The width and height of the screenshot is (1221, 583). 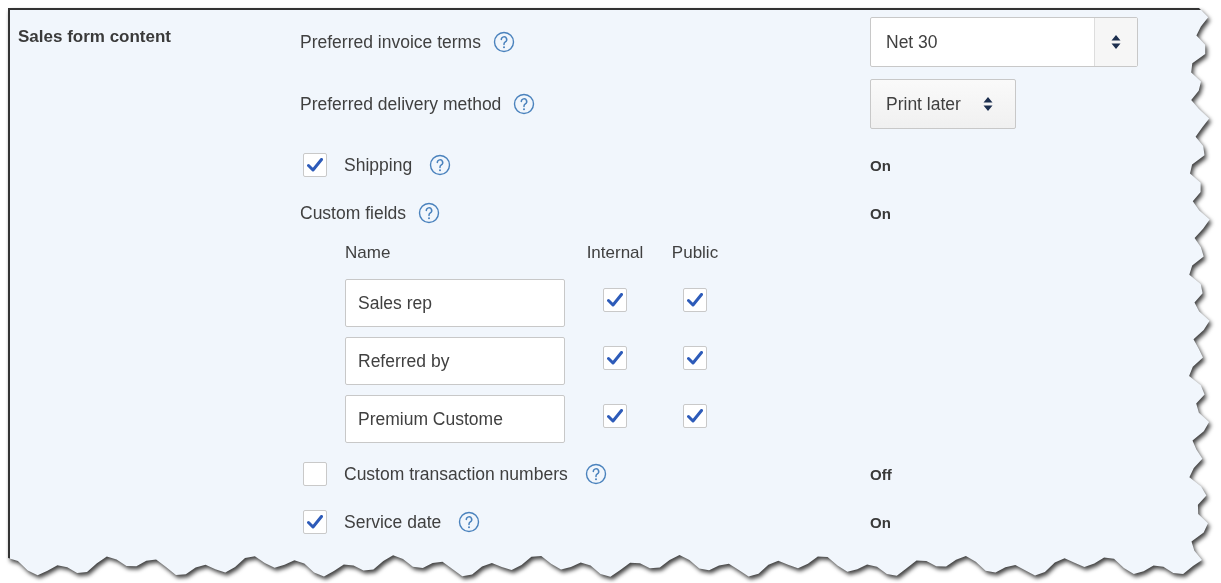 I want to click on column-header: Name, so click(x=368, y=253).